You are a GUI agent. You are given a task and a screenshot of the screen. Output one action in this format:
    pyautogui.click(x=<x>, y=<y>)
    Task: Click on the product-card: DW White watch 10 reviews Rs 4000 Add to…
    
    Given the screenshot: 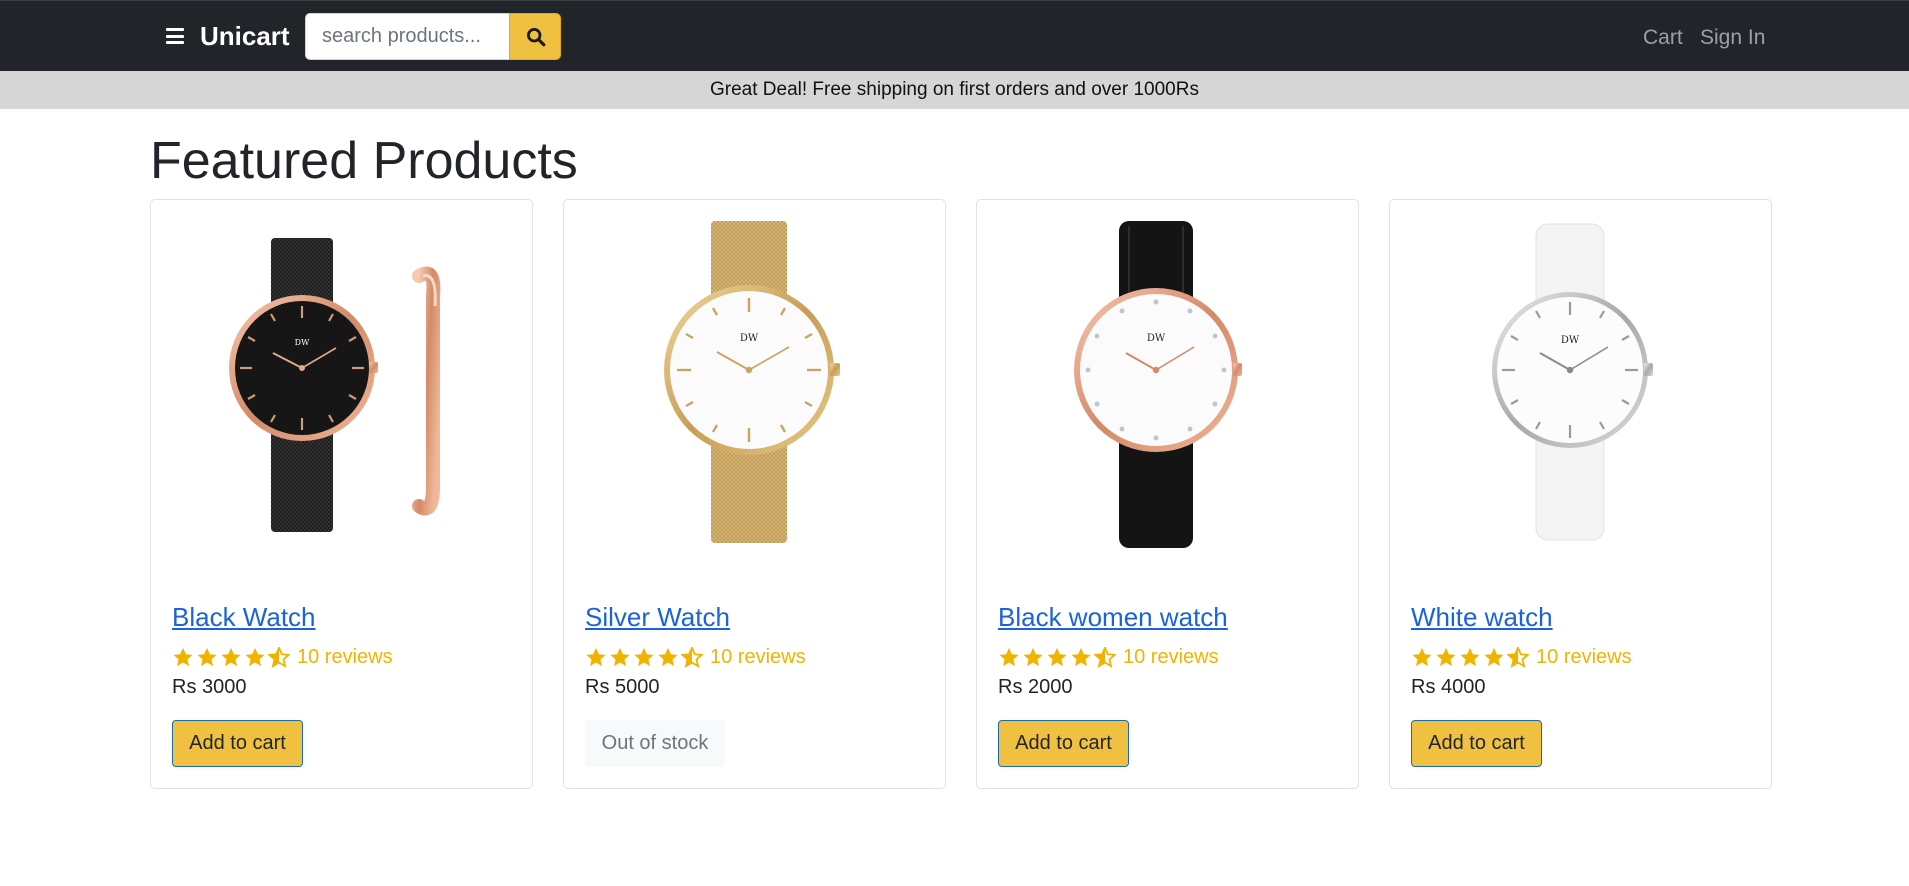 What is the action you would take?
    pyautogui.click(x=1580, y=494)
    